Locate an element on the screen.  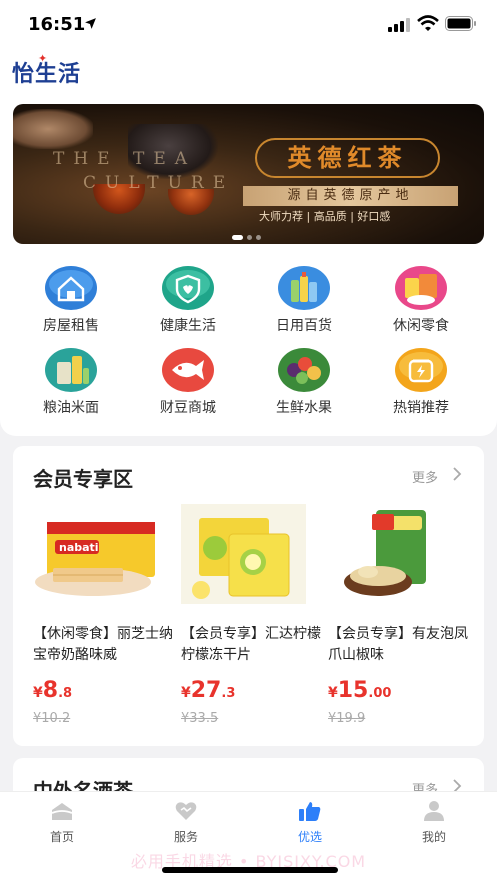
pagination-dot-active is located at coordinates (237, 237).